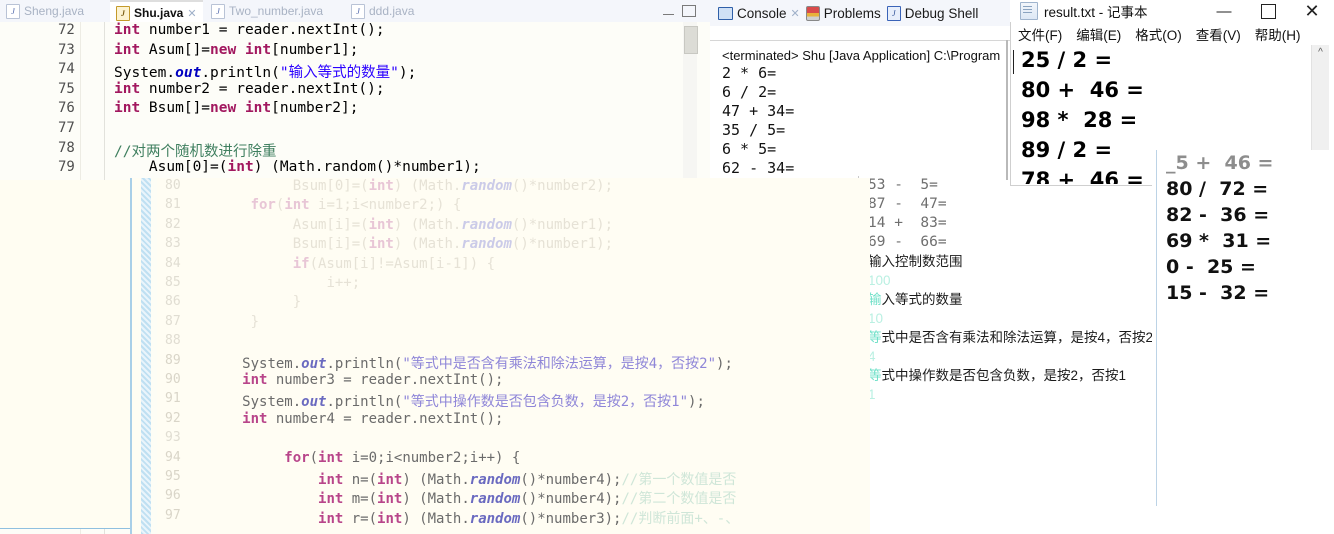  Describe the element at coordinates (266, 30) in the screenshot. I see `code-token: number1 = reader.nextInt();` at that location.